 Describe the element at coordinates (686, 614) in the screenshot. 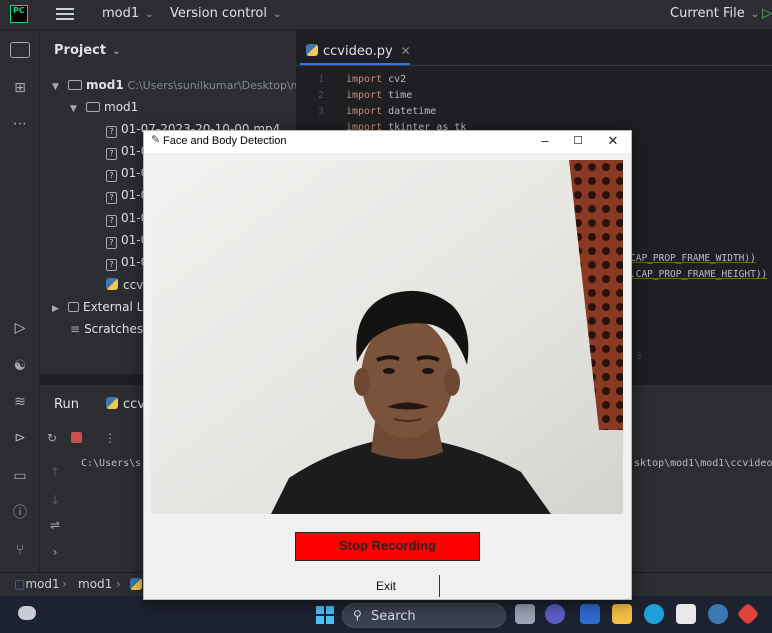

I see `store-icon` at that location.